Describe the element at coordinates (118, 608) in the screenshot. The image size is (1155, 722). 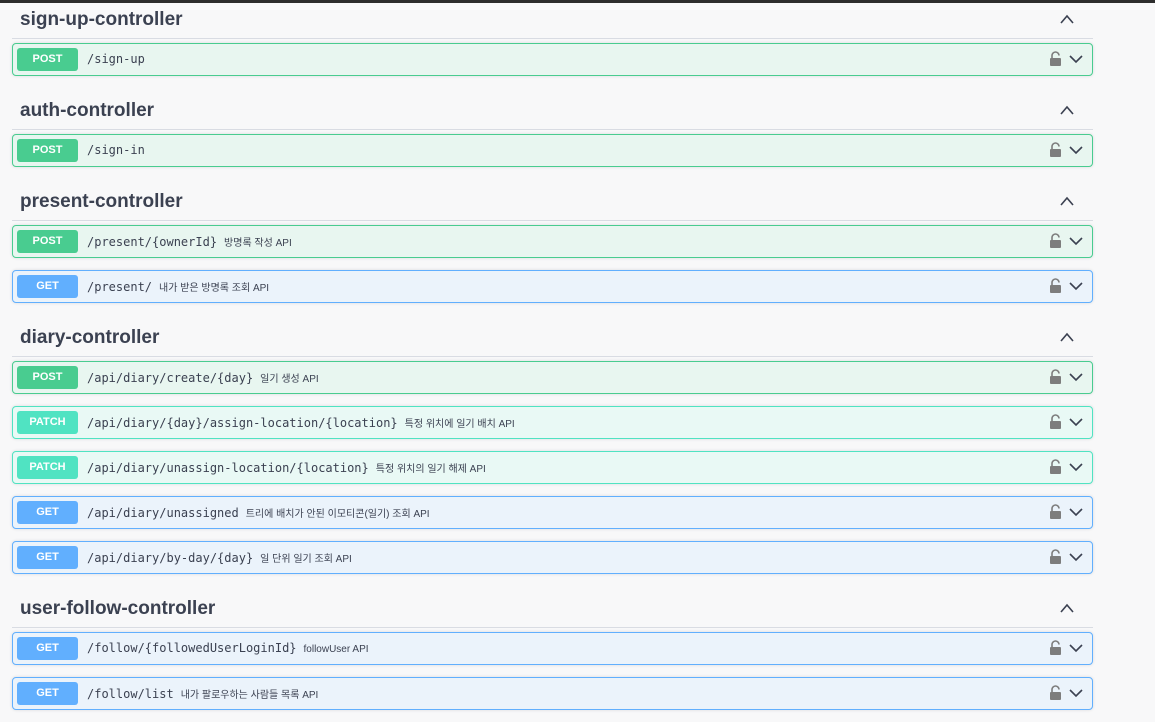
I see `tag-title: user-follow-controller` at that location.